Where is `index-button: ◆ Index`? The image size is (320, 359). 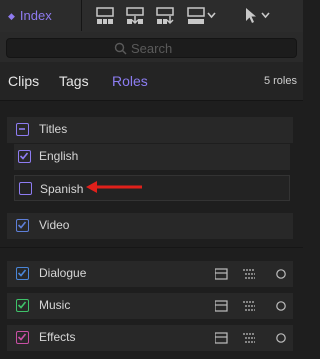 index-button: ◆ Index is located at coordinates (41, 15).